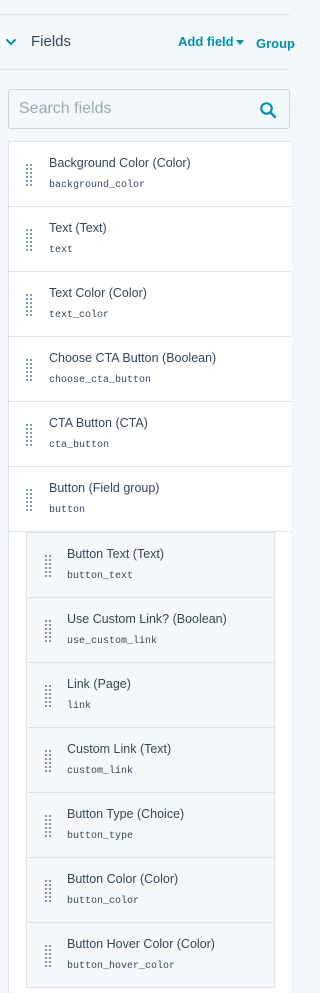 The image size is (320, 993). Describe the element at coordinates (100, 380) in the screenshot. I see `field-name: choose_cta_button` at that location.